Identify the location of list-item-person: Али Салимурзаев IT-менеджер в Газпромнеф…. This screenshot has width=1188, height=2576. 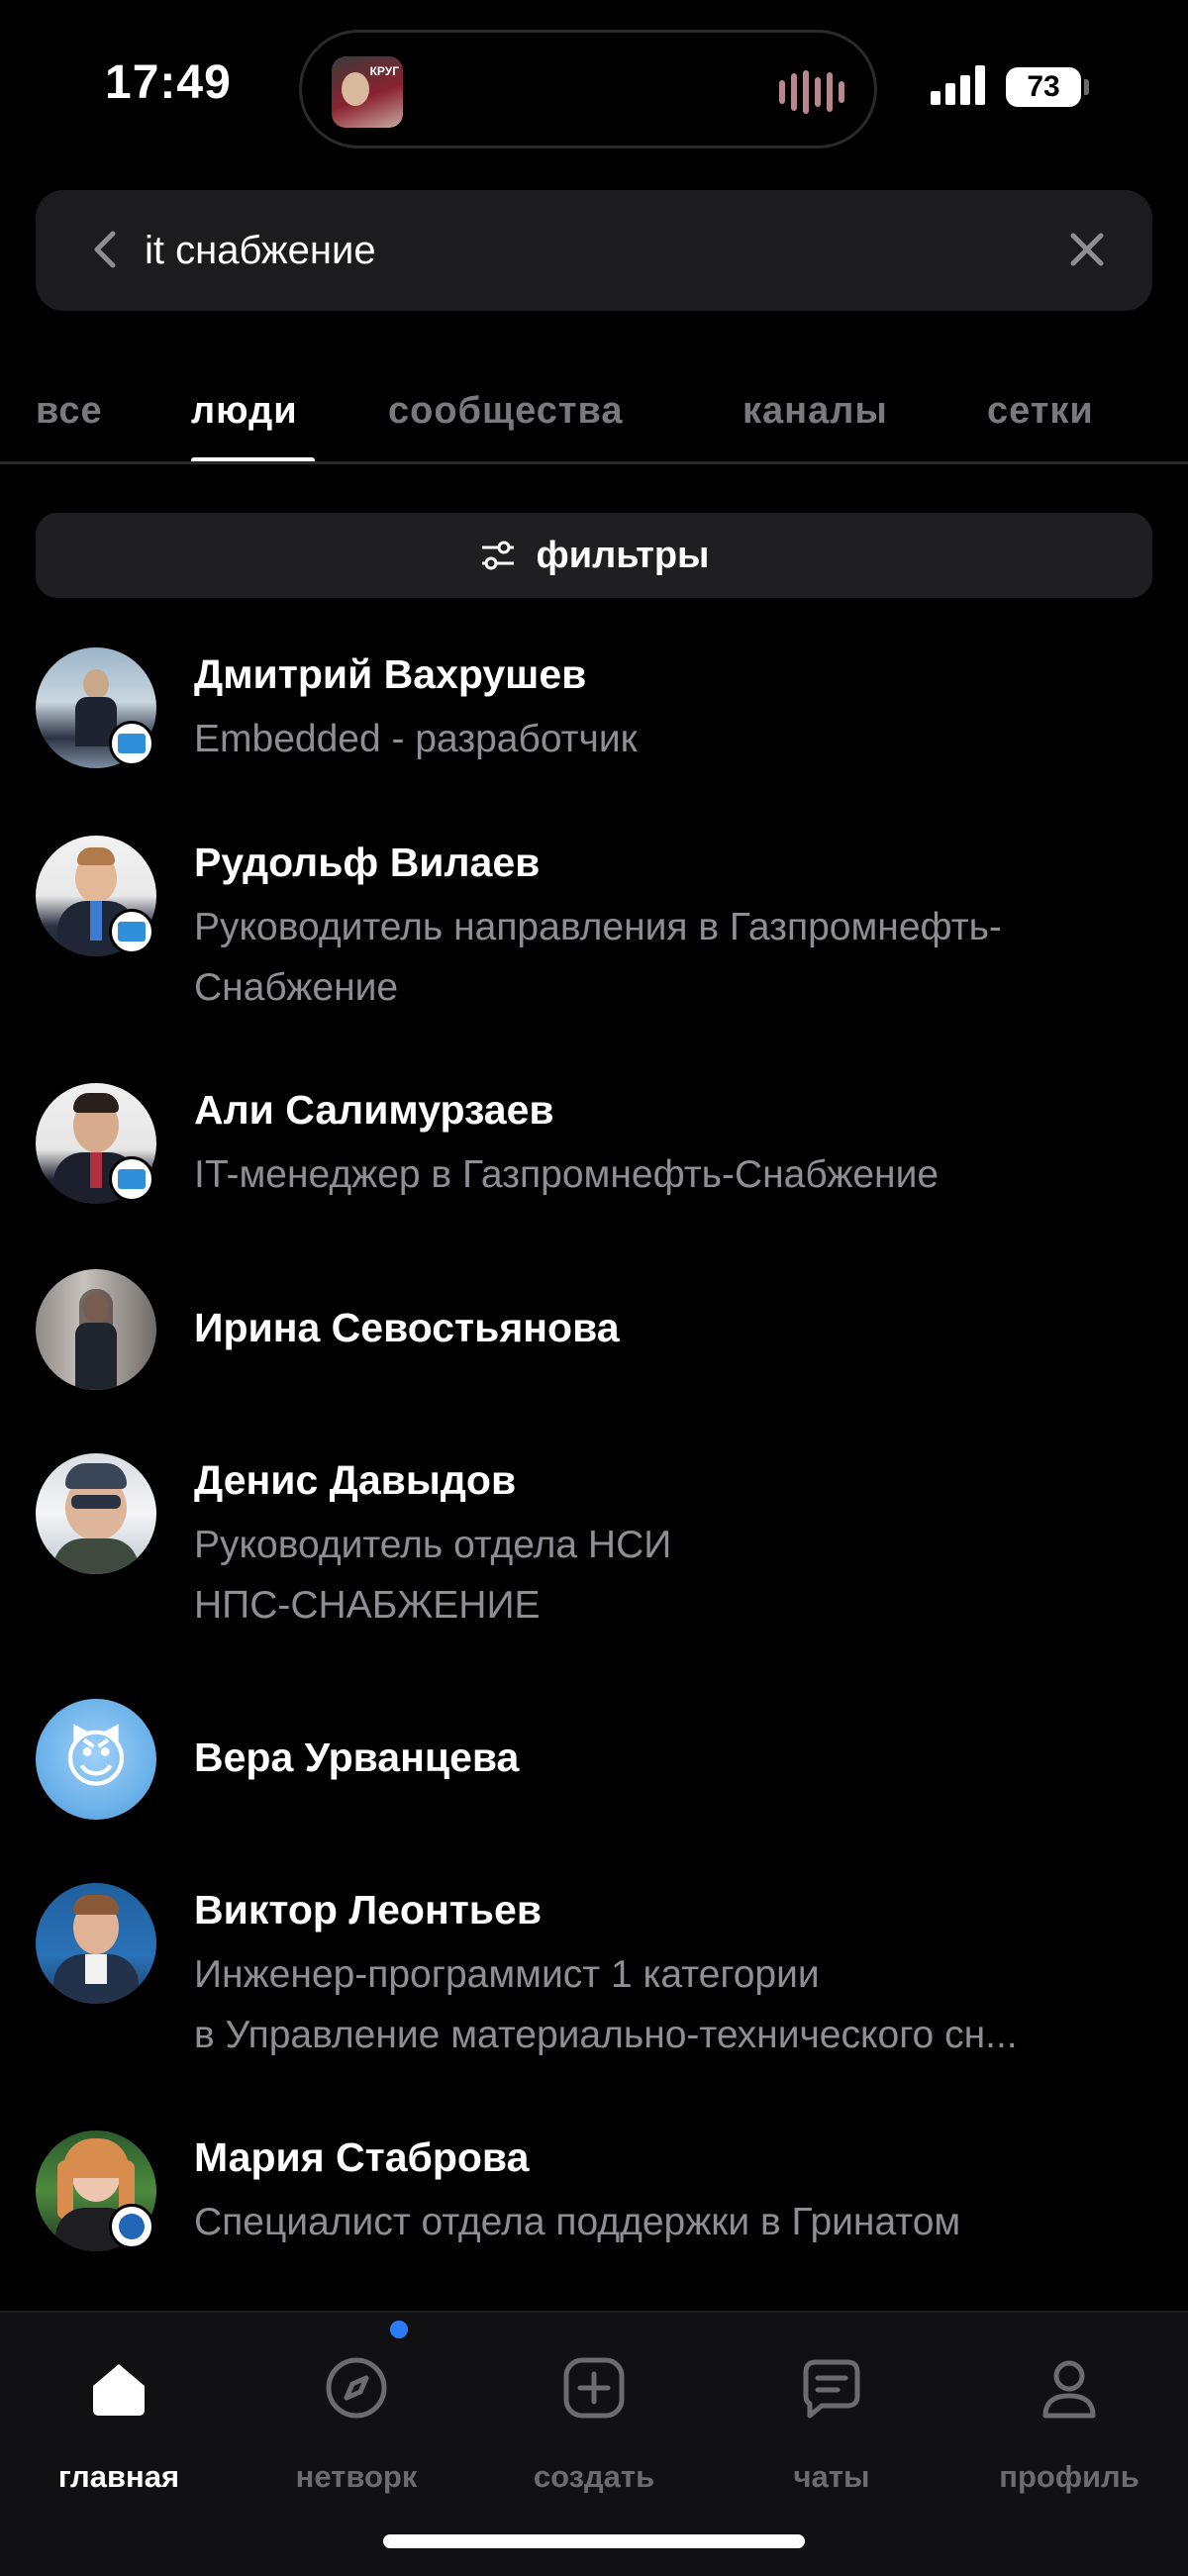
(594, 1151).